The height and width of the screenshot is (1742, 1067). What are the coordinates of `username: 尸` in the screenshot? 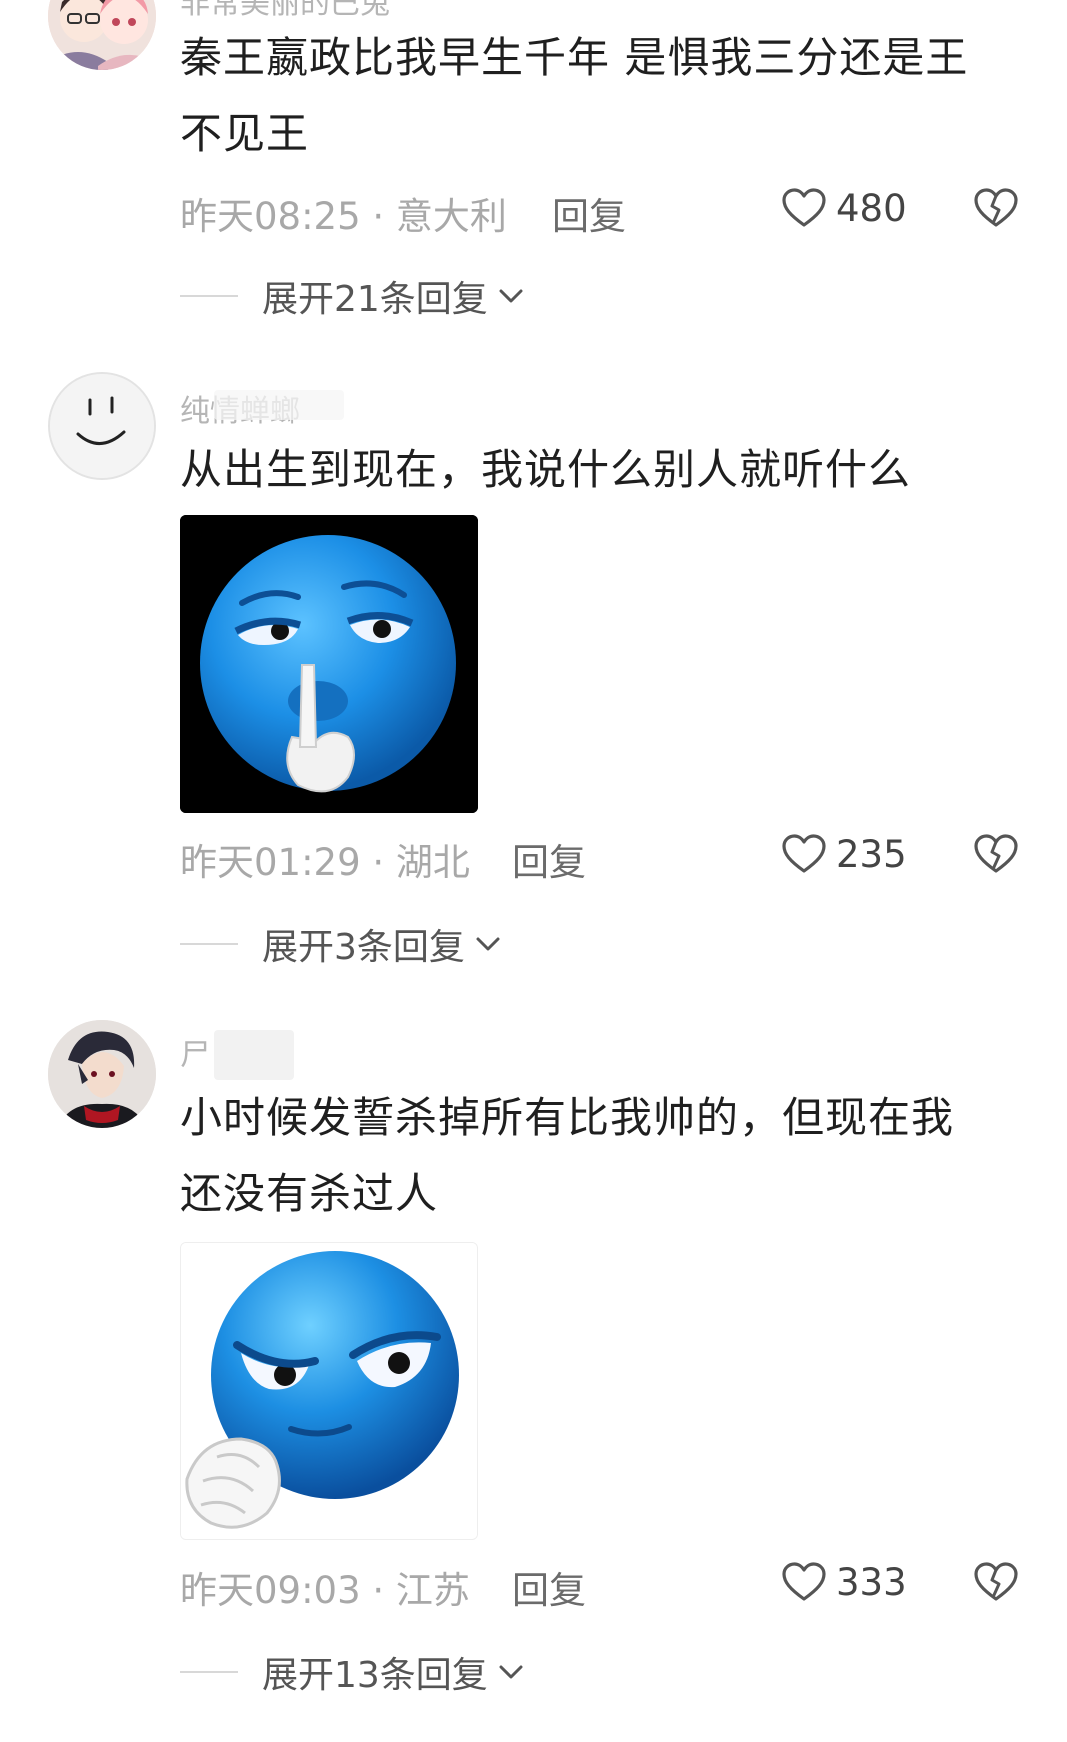 It's located at (195, 1052).